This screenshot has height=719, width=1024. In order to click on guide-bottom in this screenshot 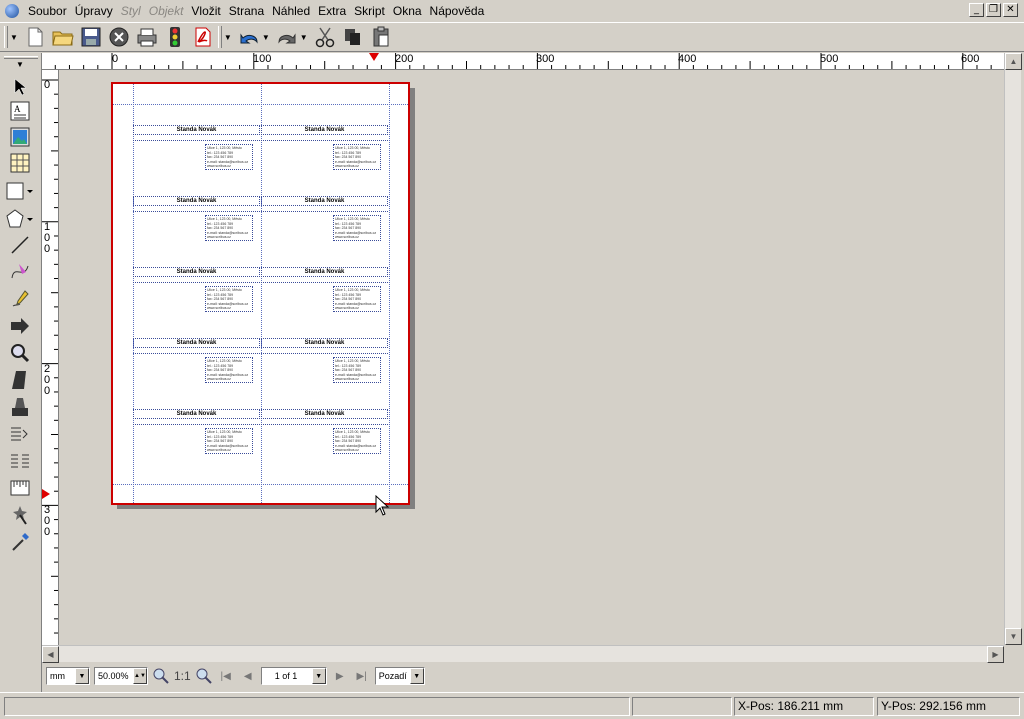, I will do `click(260, 484)`.